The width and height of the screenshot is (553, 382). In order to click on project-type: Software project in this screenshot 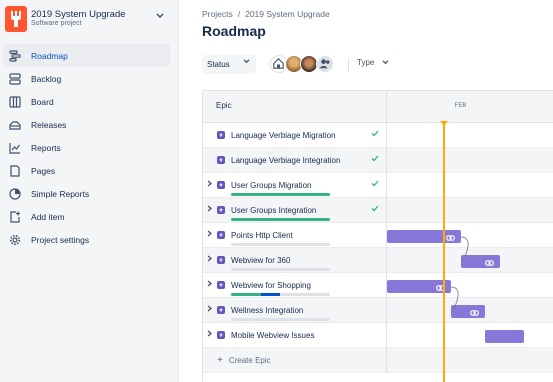, I will do `click(56, 23)`.